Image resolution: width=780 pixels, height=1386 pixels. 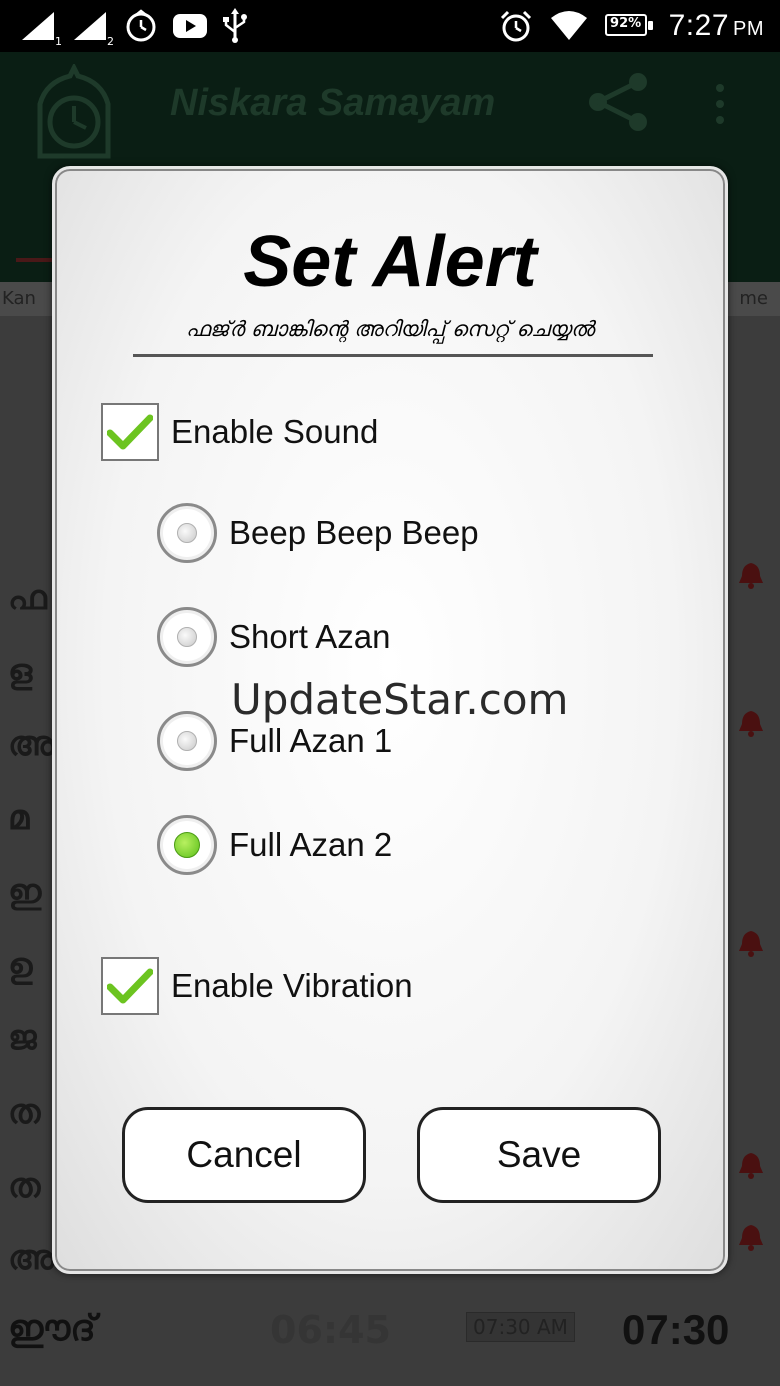 I want to click on enable-sound-checkbox, so click(x=130, y=432).